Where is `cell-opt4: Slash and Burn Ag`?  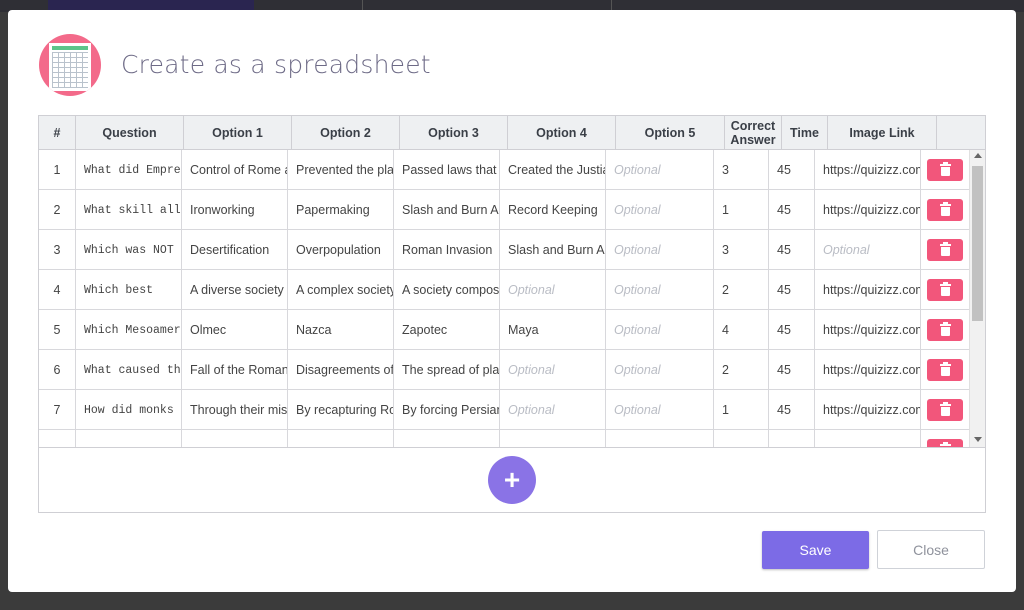 cell-opt4: Slash and Burn Ag is located at coordinates (553, 250).